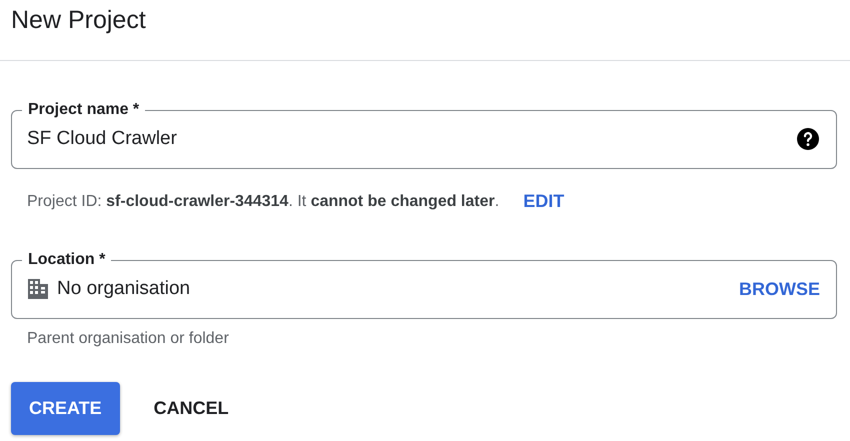 This screenshot has height=441, width=850. Describe the element at coordinates (191, 408) in the screenshot. I see `cancel-button: CANCEL` at that location.